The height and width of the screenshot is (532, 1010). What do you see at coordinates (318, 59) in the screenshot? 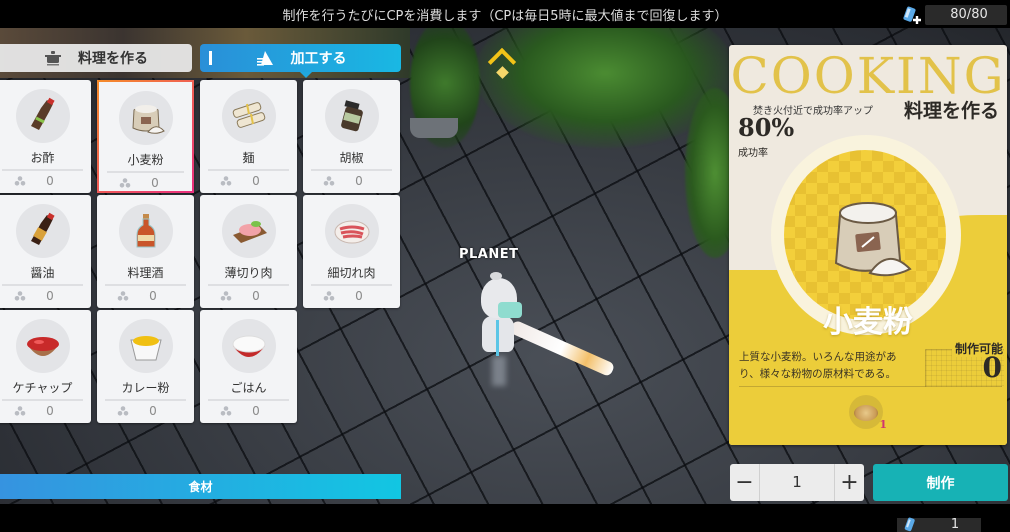
I see `tab-processing-label: 加工する` at bounding box center [318, 59].